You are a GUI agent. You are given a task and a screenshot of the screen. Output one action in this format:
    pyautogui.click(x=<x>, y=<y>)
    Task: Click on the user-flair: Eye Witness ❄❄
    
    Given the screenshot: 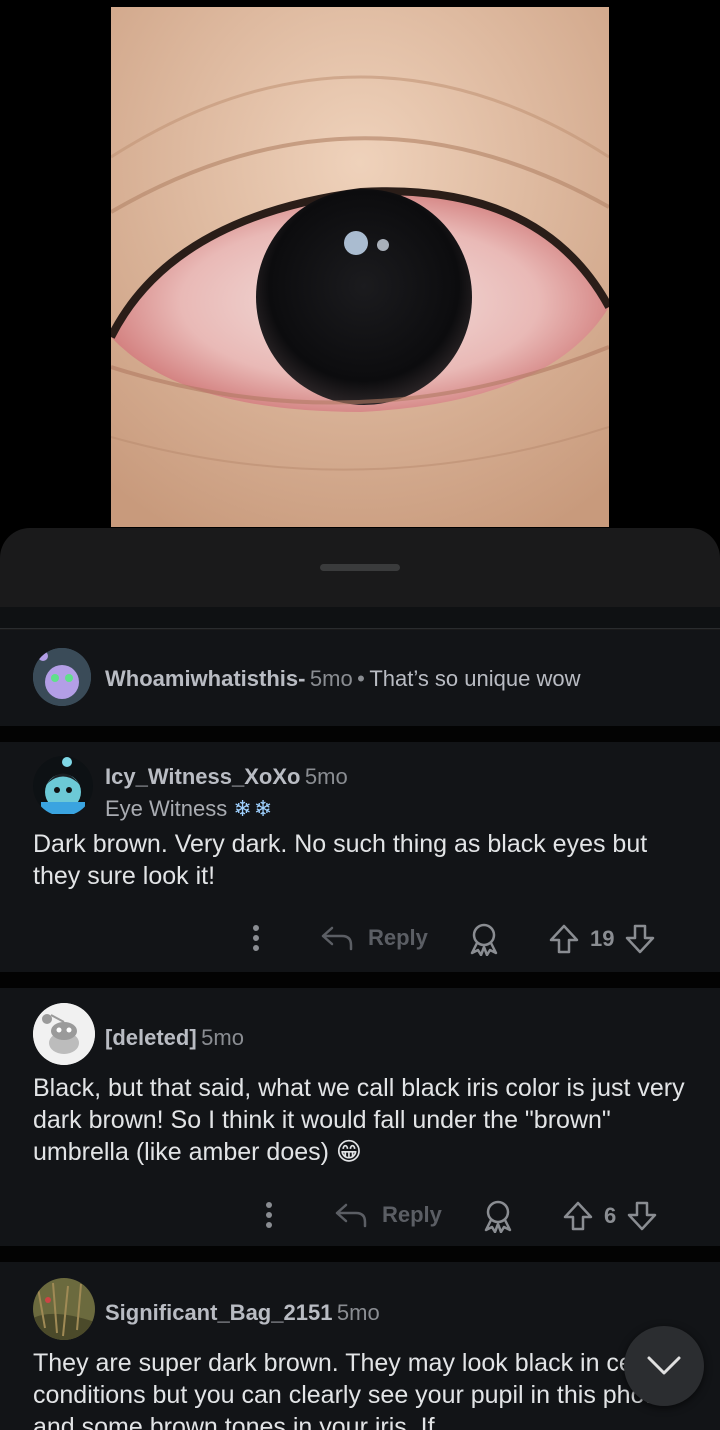 What is the action you would take?
    pyautogui.click(x=189, y=809)
    